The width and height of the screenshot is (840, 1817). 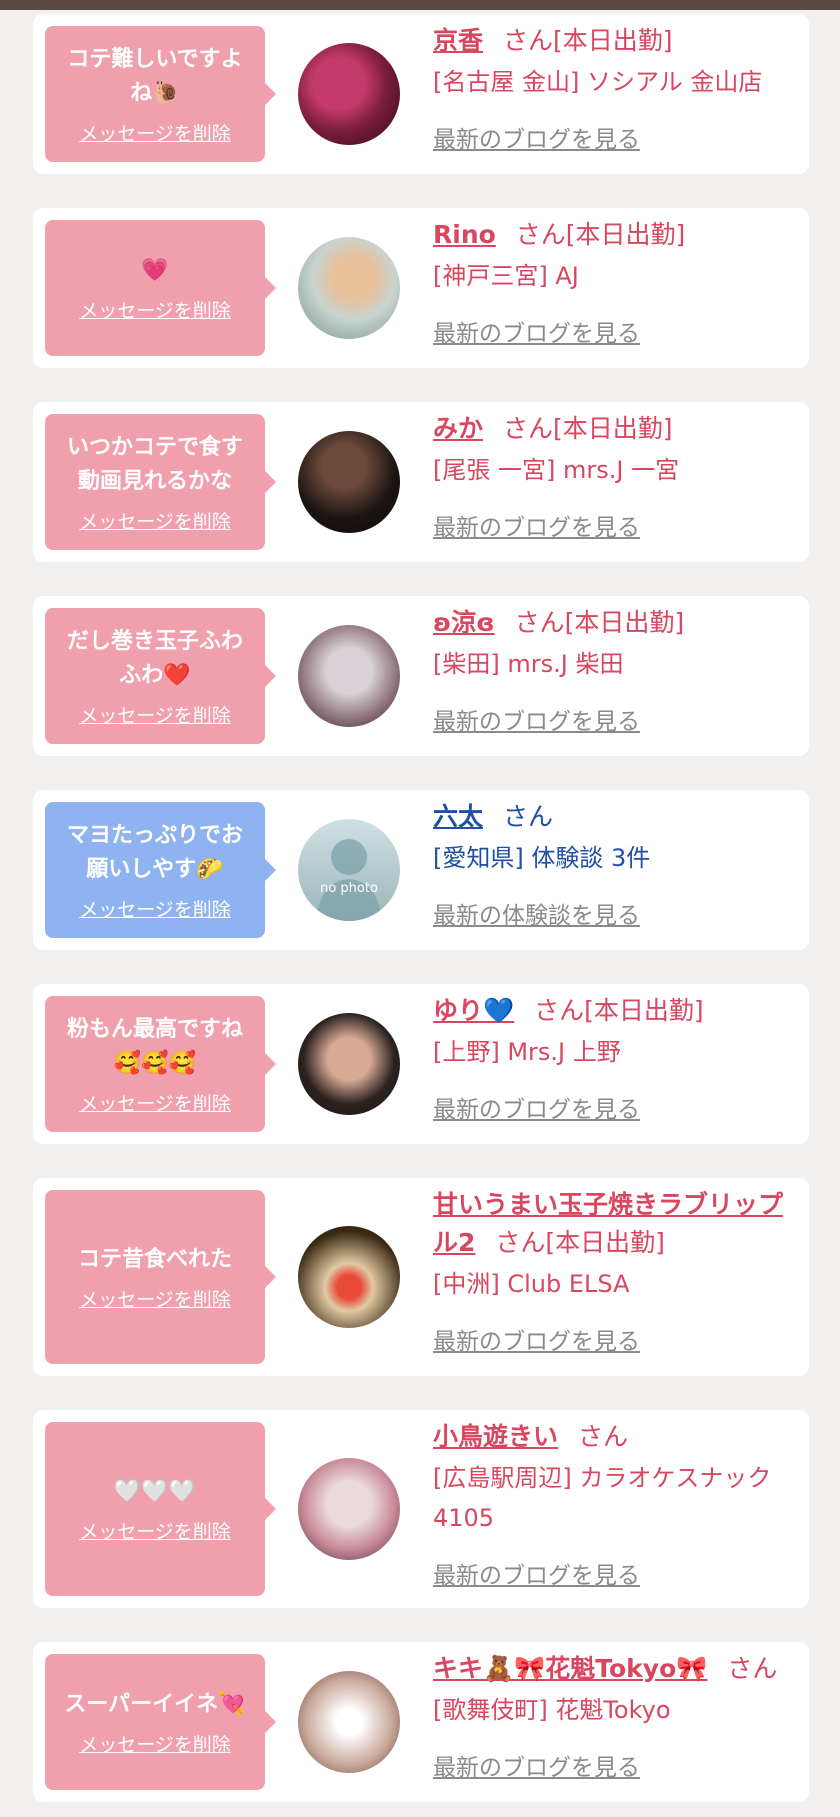 I want to click on sender-info: 京香 さん[本日出勤] [名古屋 金山] ソシアル 金山店 最新のブログを見る, so click(x=618, y=88).